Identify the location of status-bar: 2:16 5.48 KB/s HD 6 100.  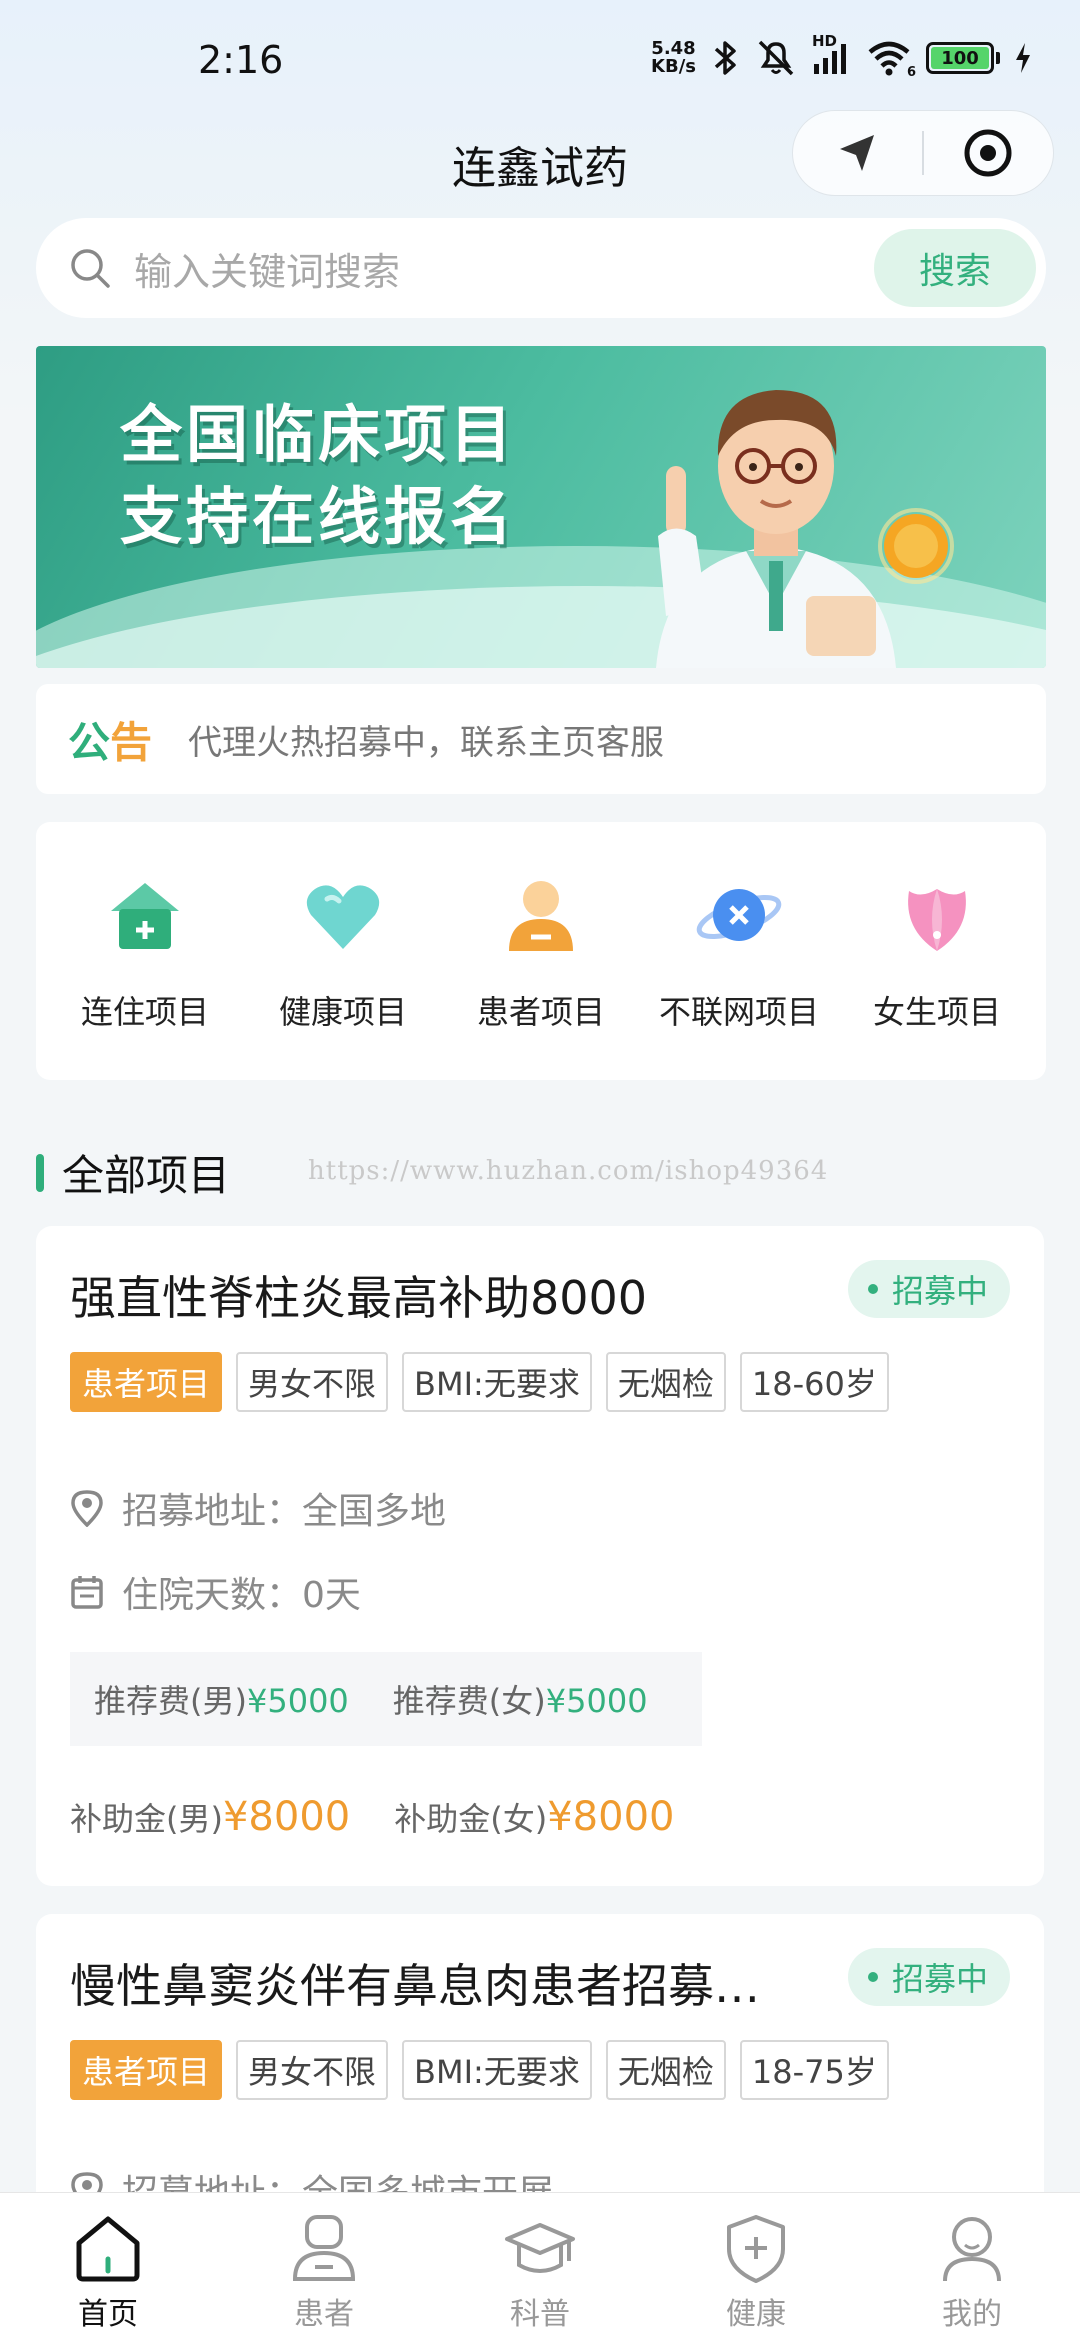
(540, 55).